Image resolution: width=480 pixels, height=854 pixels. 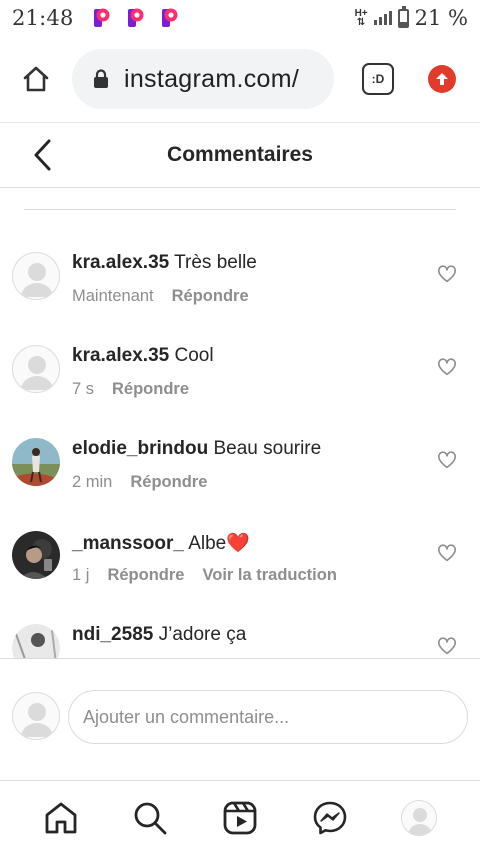 I want to click on lock-icon, so click(x=101, y=78).